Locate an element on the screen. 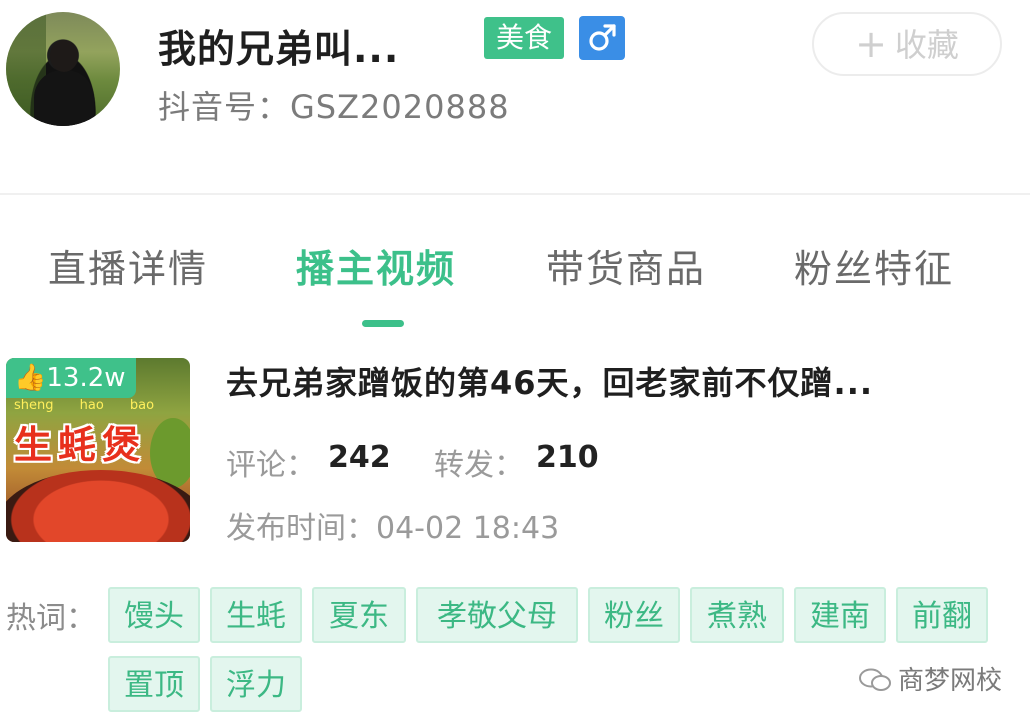 The height and width of the screenshot is (714, 1030). tab-products: 带货商品 is located at coordinates (626, 265).